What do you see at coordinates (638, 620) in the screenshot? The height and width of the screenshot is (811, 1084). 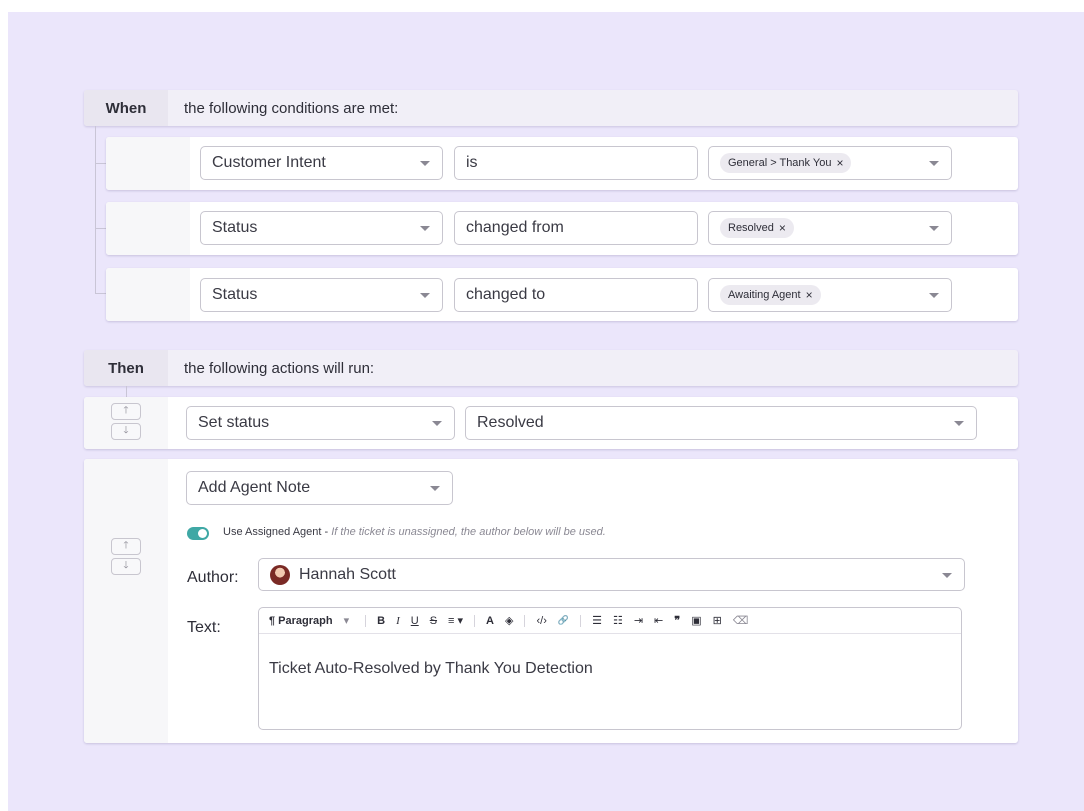 I see `indent-icon: ⇥` at bounding box center [638, 620].